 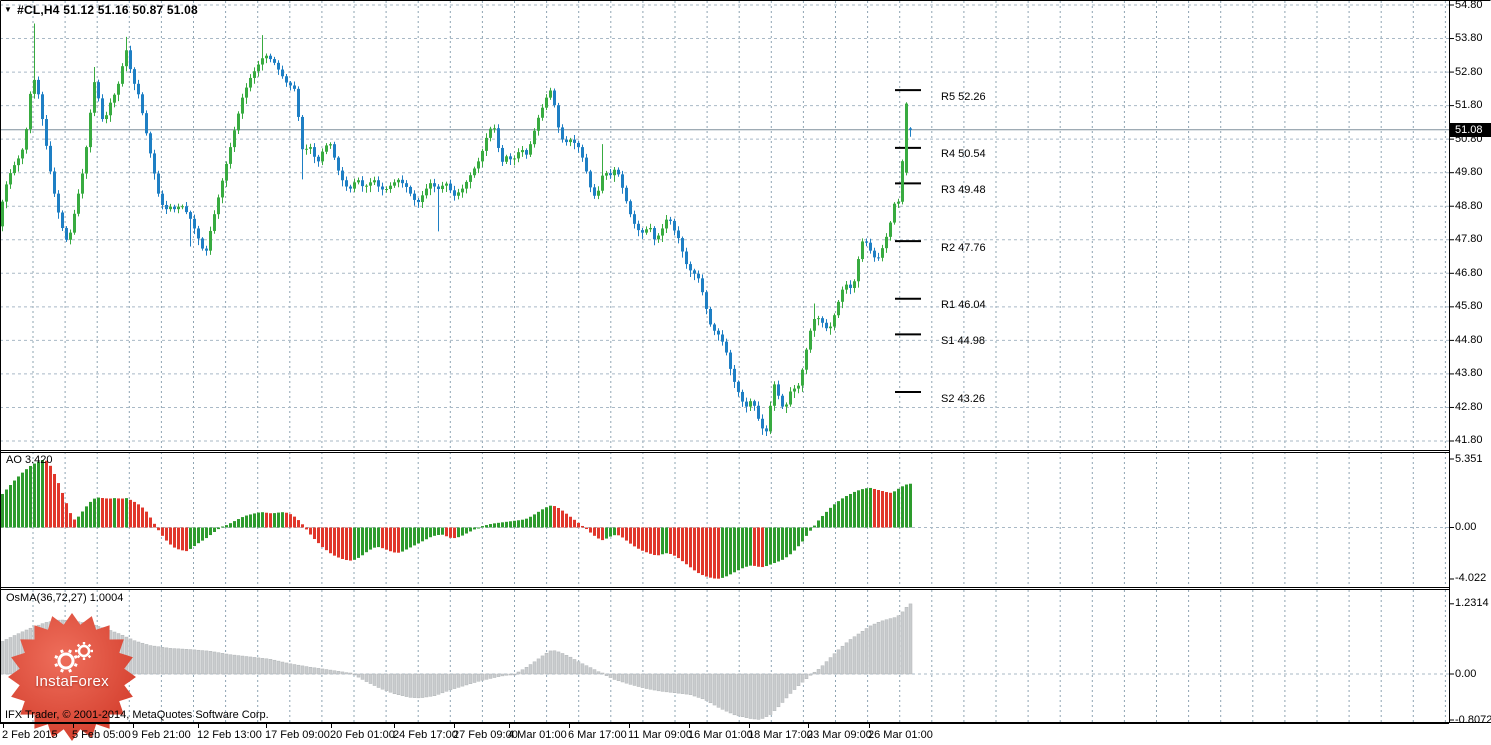 What do you see at coordinates (1469, 458) in the screenshot?
I see `ao-axis-label: 5.351` at bounding box center [1469, 458].